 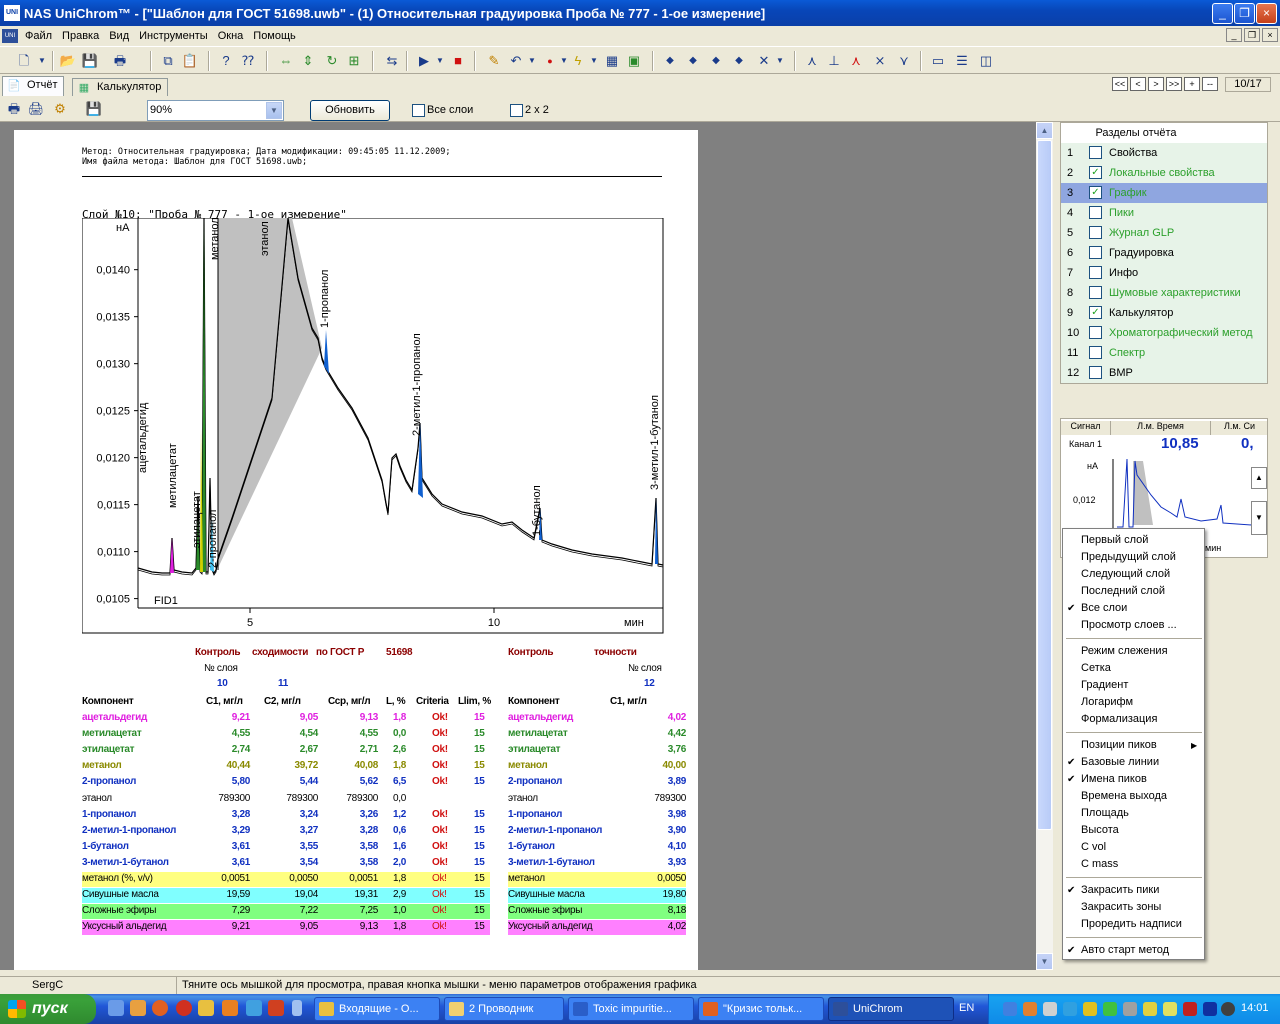 I want to click on context-menu-item: Сетка, so click(x=1096, y=668).